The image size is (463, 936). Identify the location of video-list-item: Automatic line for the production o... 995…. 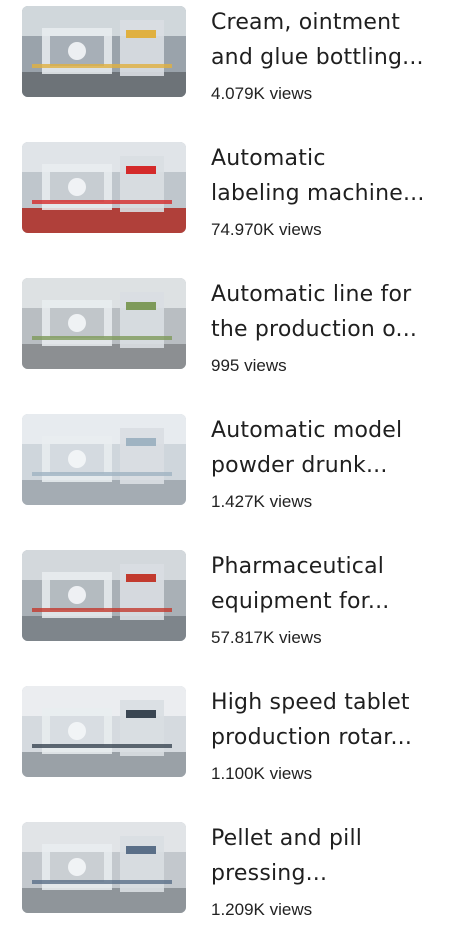
(231, 332).